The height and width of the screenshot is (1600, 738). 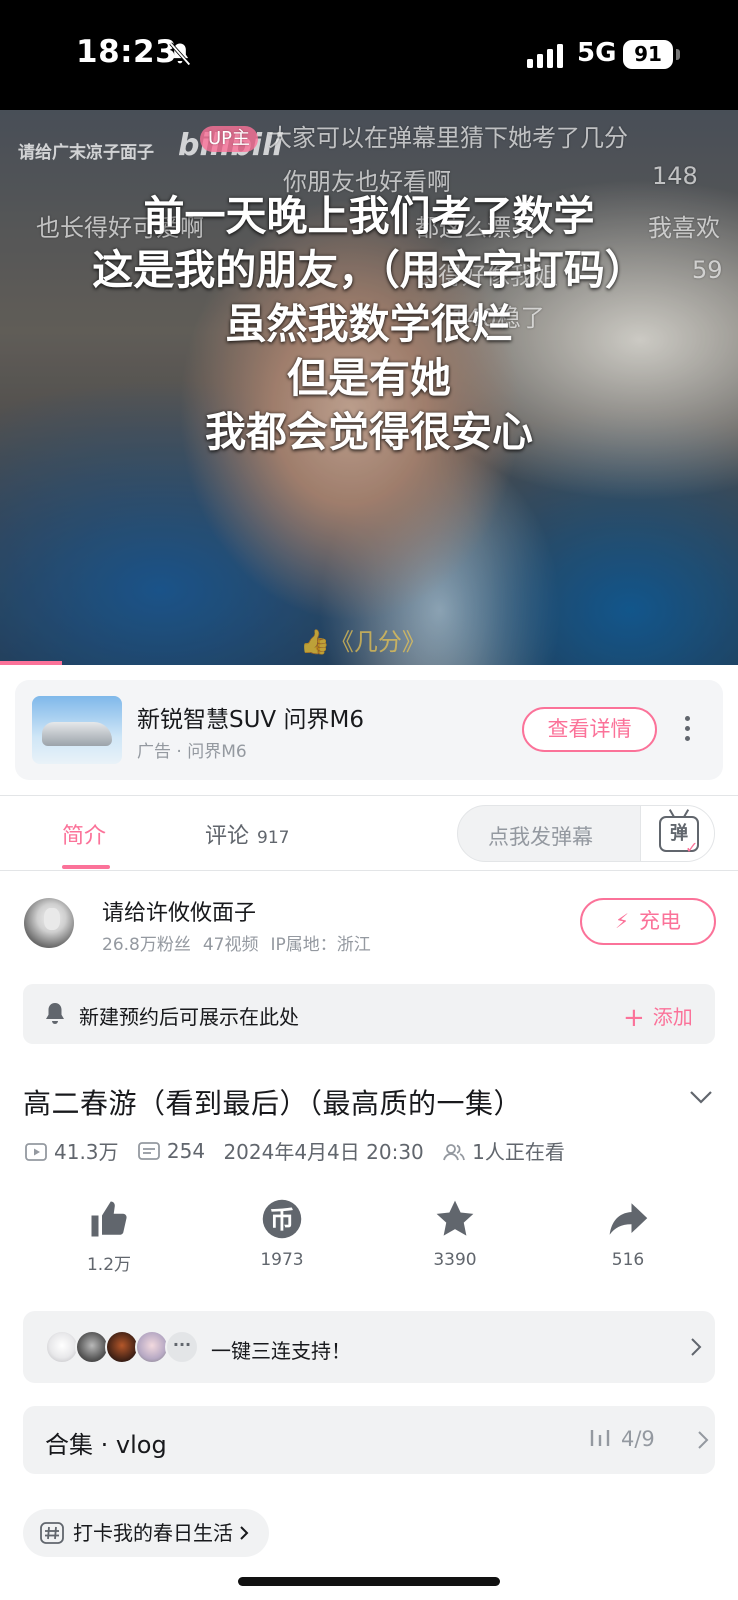 I want to click on favorite-icon, so click(x=455, y=1218).